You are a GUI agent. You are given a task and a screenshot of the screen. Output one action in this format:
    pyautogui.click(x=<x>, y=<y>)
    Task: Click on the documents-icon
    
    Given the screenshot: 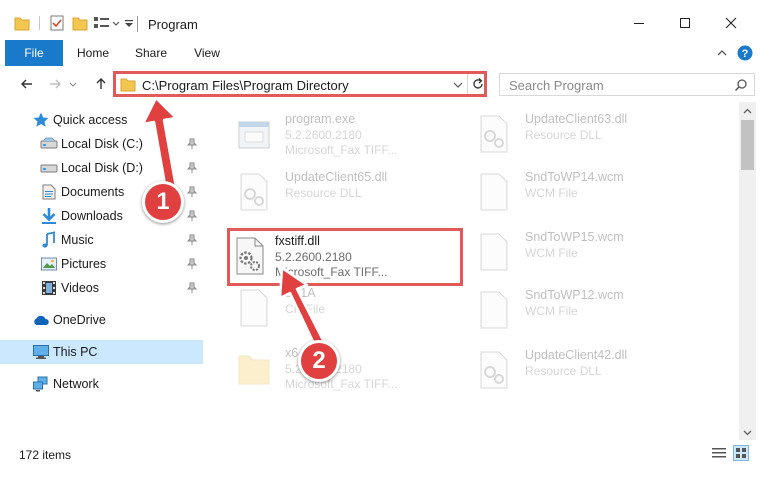 What is the action you would take?
    pyautogui.click(x=49, y=192)
    